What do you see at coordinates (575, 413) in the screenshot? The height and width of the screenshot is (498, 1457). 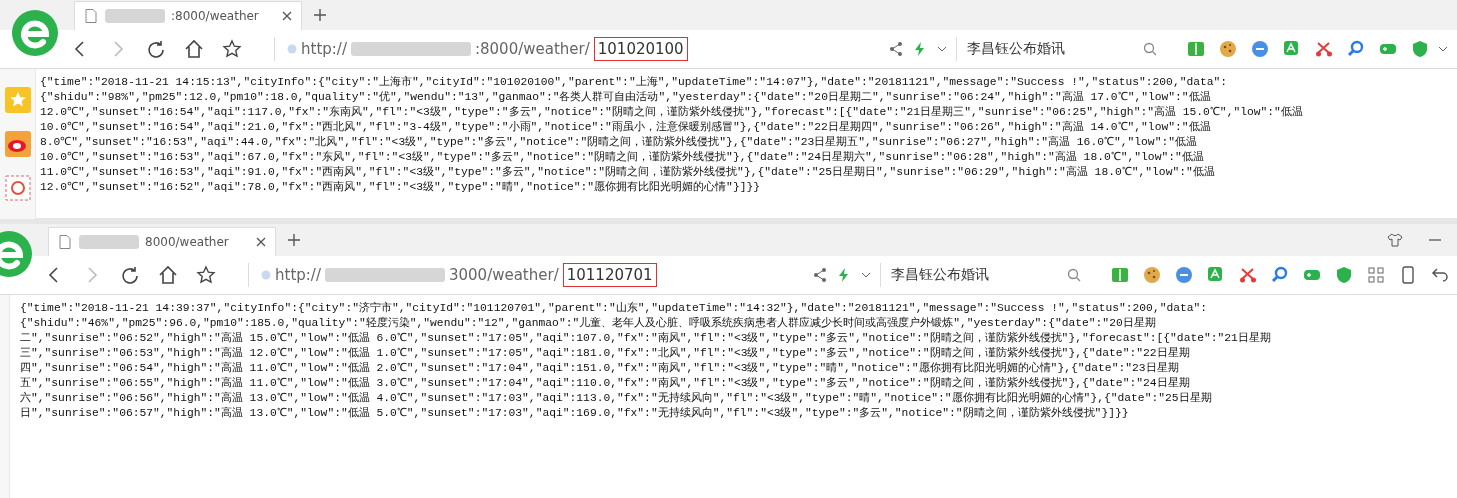 I see `json-text-line: 日","sunrise":"06:57","high":"高温 13.0℃","low":"低温 5.0℃","sunset":"17:03","aqi":169.0,"fx":"无持续风向","fl":"<3级","type":"多云","notice":"阴晴之间，谨防紫外线侵扰"}]}}` at bounding box center [575, 413].